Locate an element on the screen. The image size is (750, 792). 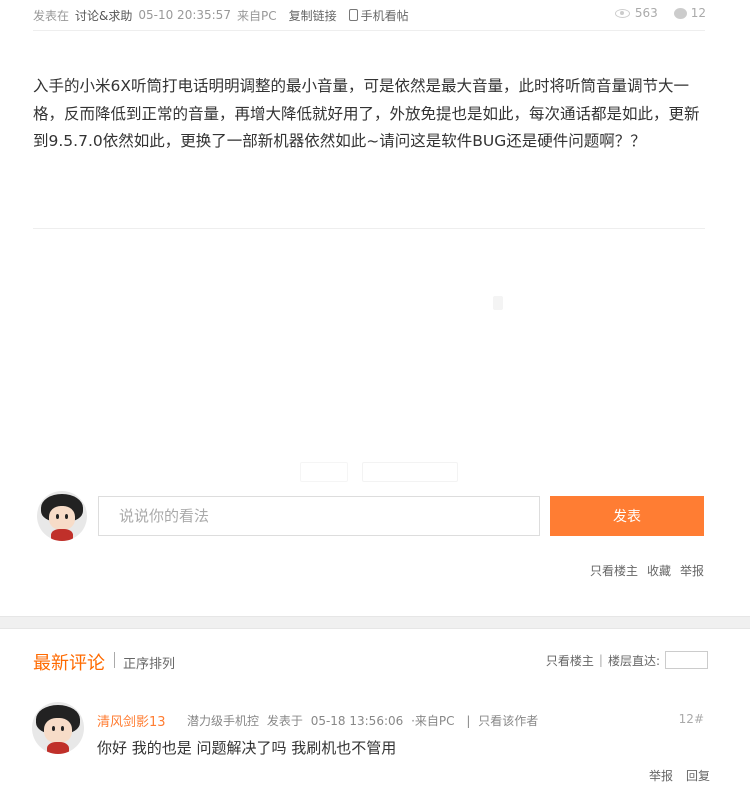
posted-in-label: 发表在 is located at coordinates (51, 15).